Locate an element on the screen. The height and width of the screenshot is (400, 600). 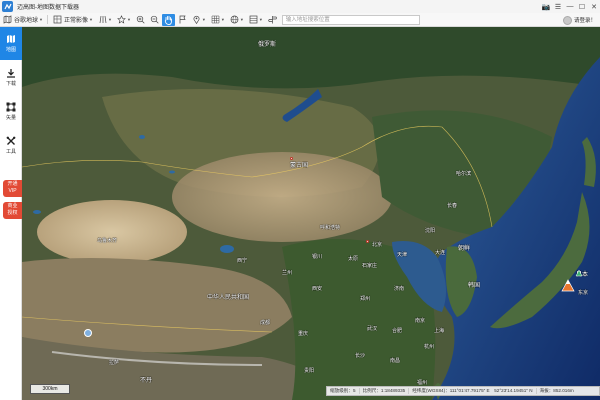
layers-icon is located at coordinates (57, 19).